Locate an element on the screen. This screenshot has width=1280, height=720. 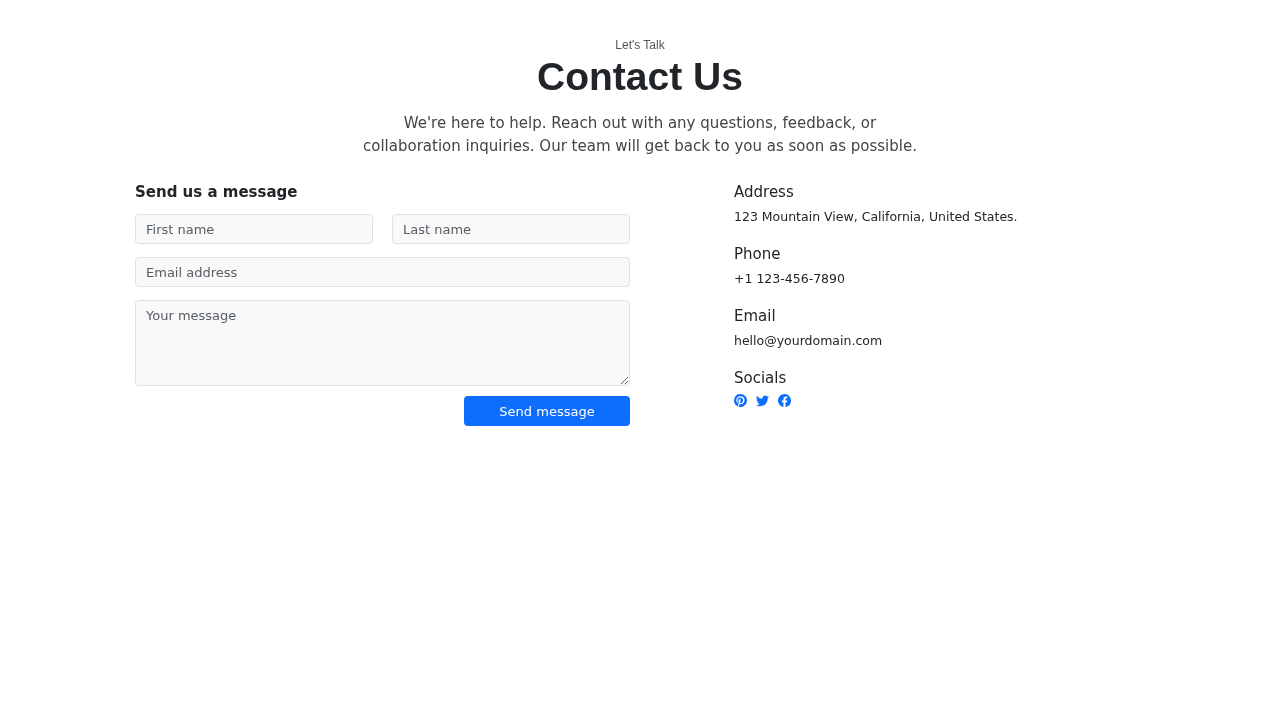
info-heading: Address is located at coordinates (764, 192).